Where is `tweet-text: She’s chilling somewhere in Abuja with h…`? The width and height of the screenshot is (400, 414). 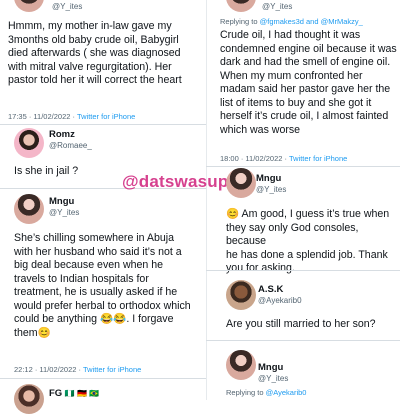
tweet-text: She’s chilling somewhere in Abuja with h… is located at coordinates (102, 285).